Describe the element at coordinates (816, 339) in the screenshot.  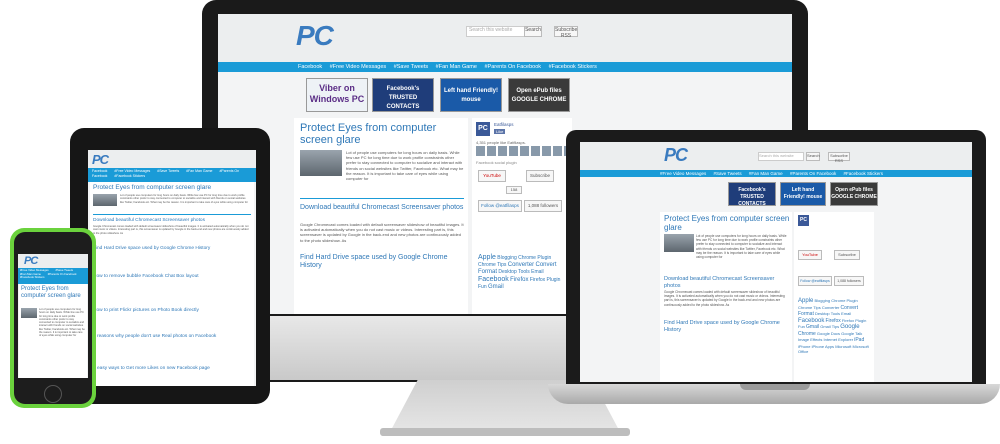
I see `tag: Effects` at that location.